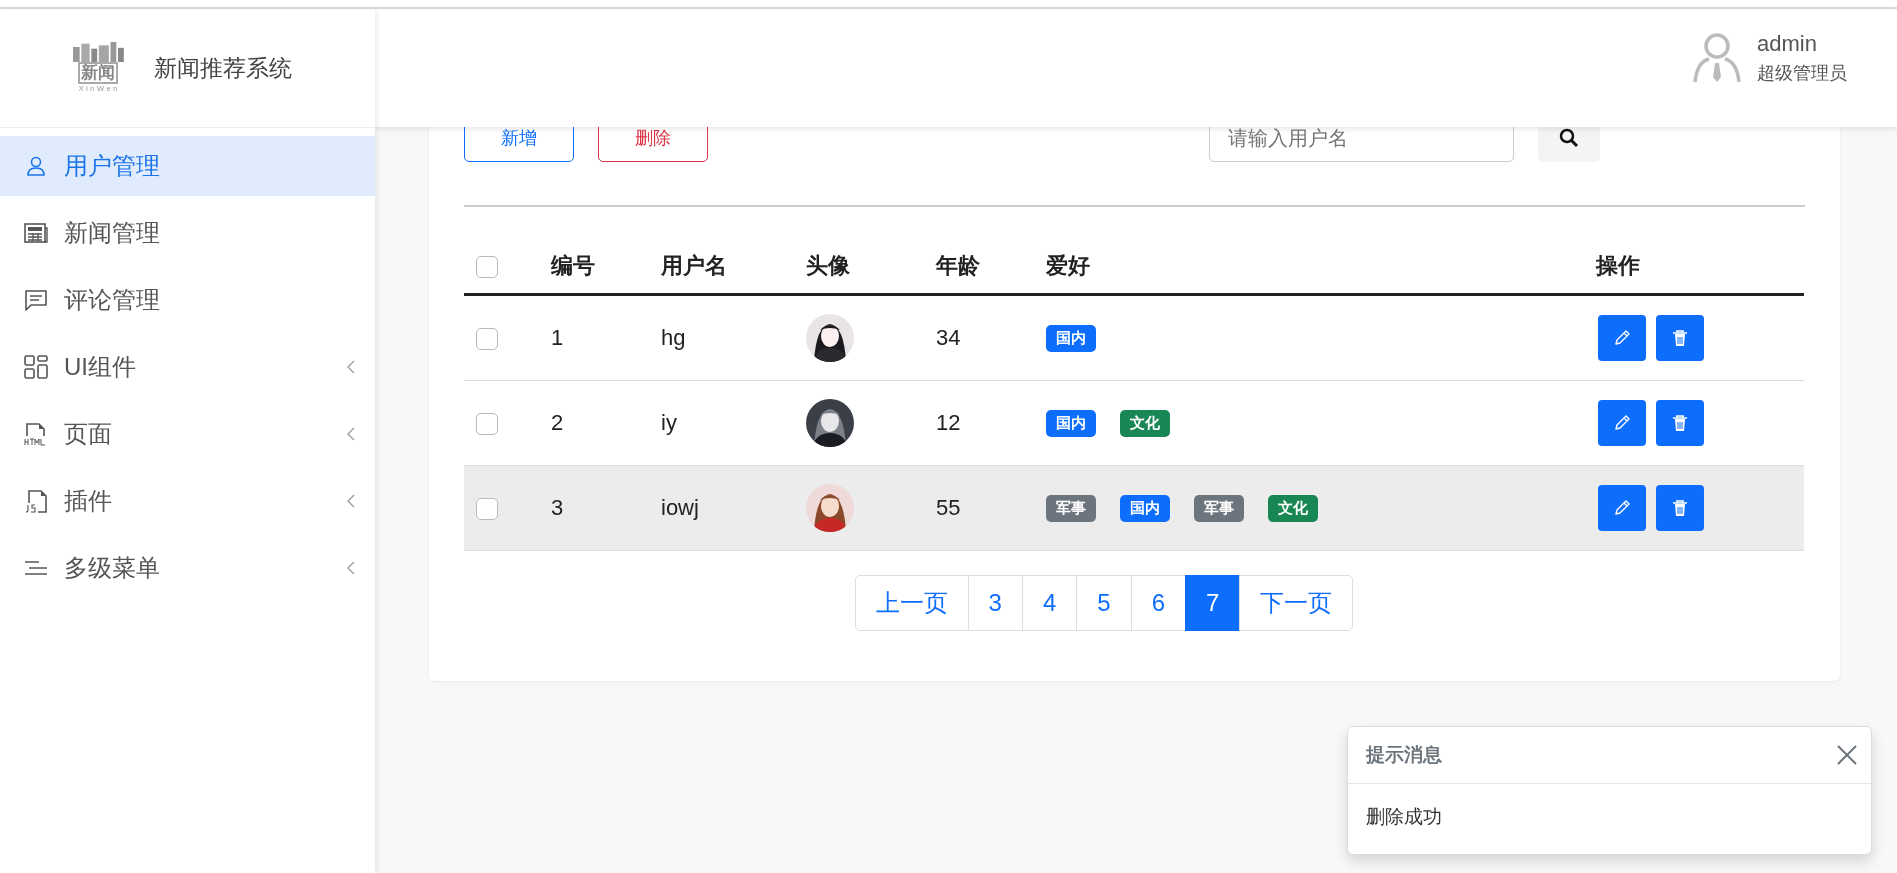 This screenshot has width=1897, height=873. What do you see at coordinates (1569, 138) in the screenshot?
I see `search-icon` at bounding box center [1569, 138].